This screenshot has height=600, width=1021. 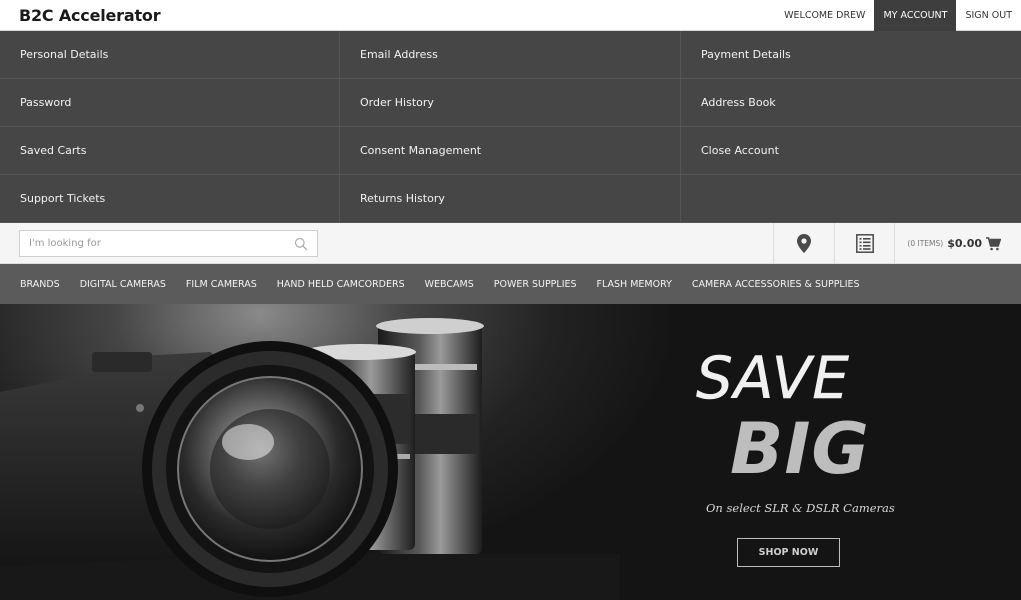 I want to click on quick-order-button, so click(x=864, y=243).